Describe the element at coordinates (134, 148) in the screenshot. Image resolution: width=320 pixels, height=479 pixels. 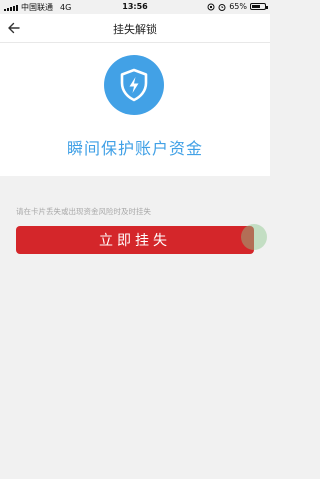
I see `hero-tagline: 瞬间保护账户资金` at that location.